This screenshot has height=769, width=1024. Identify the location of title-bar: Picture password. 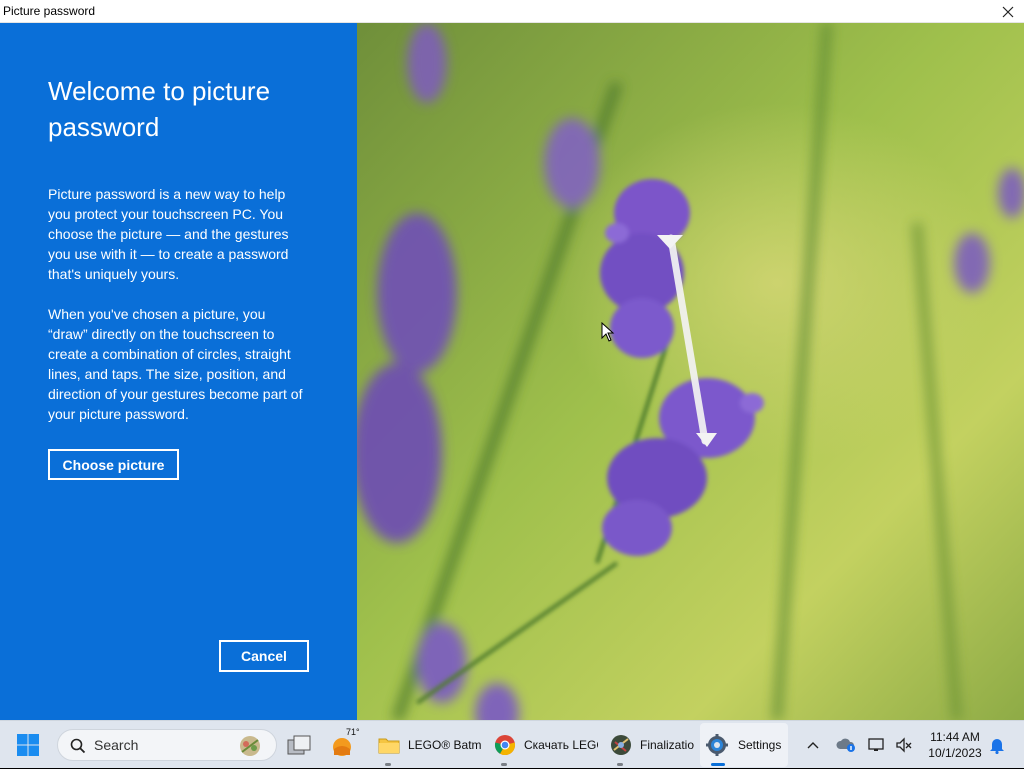
(512, 11).